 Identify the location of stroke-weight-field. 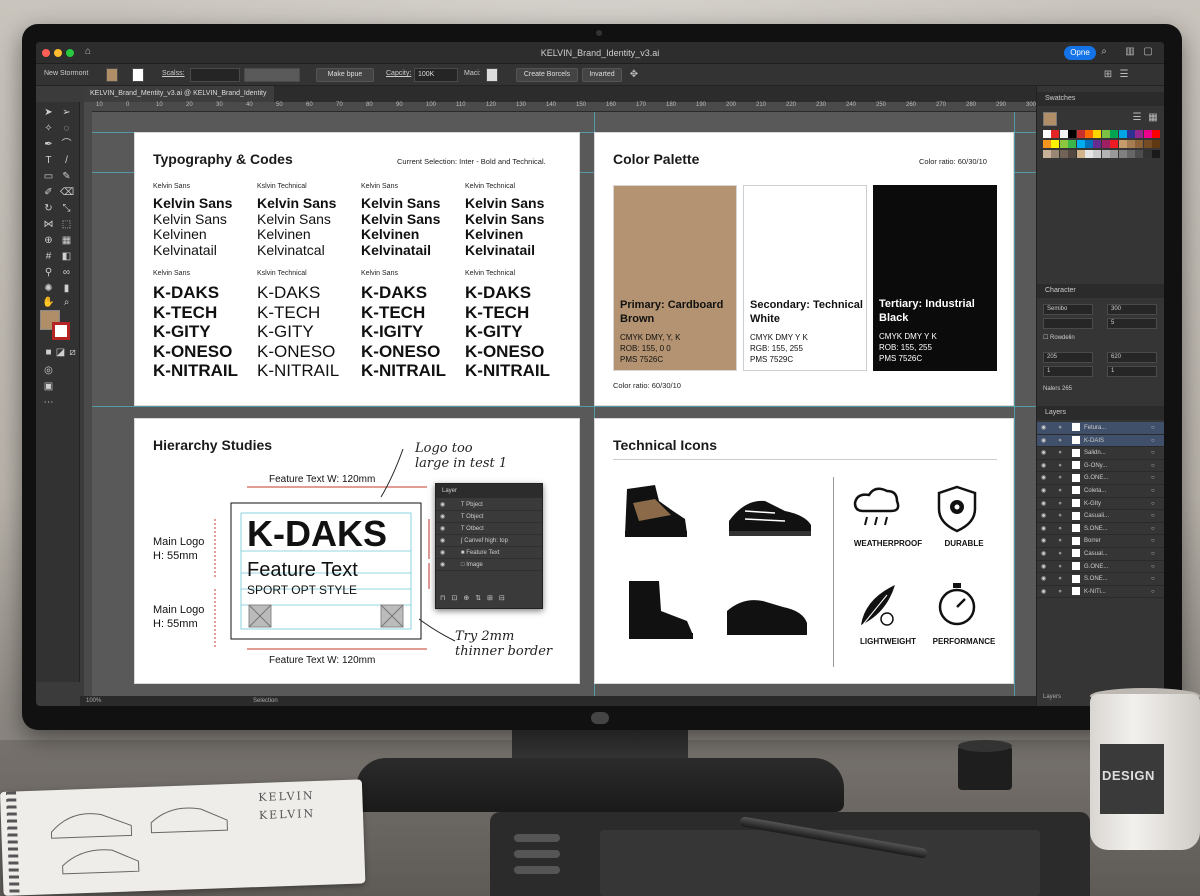
(215, 75).